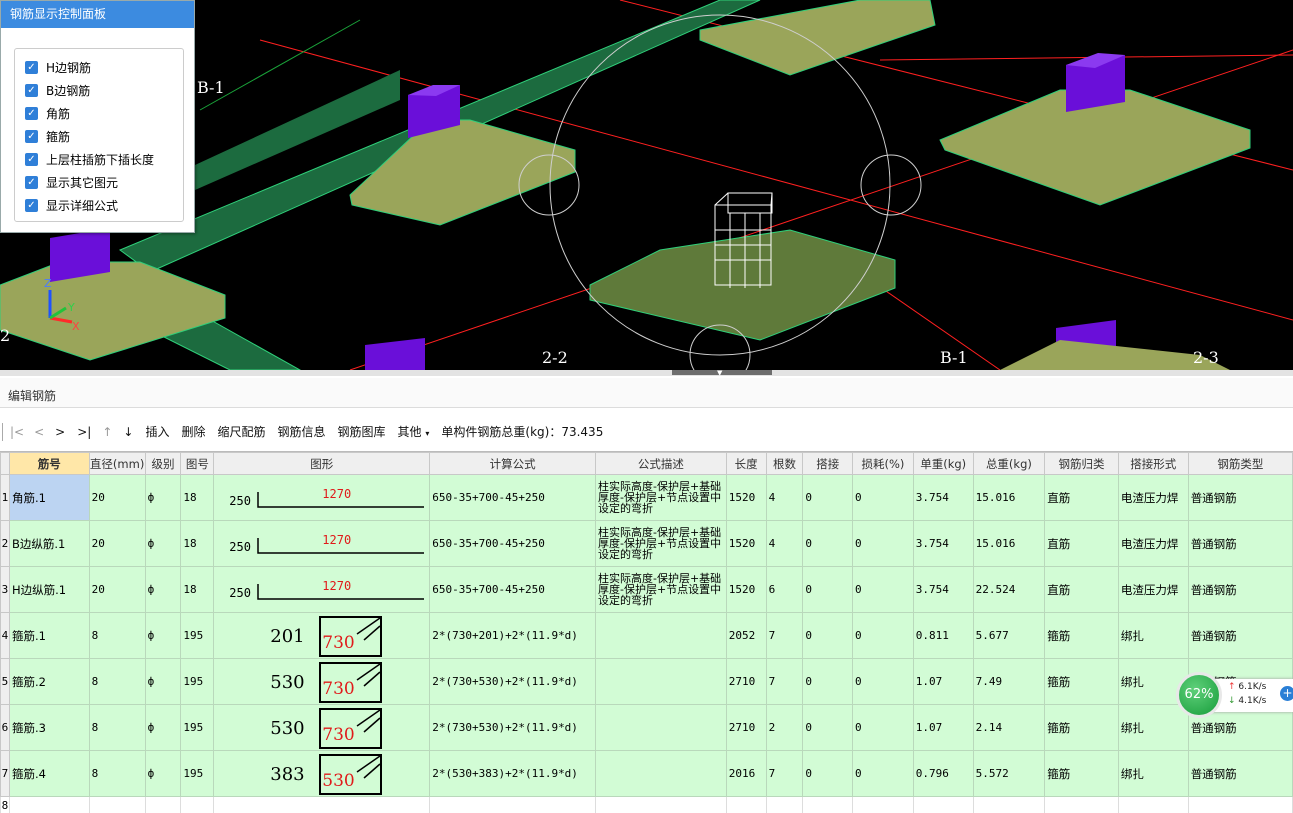  I want to click on cell-name: B边纵筋.1, so click(49, 543).